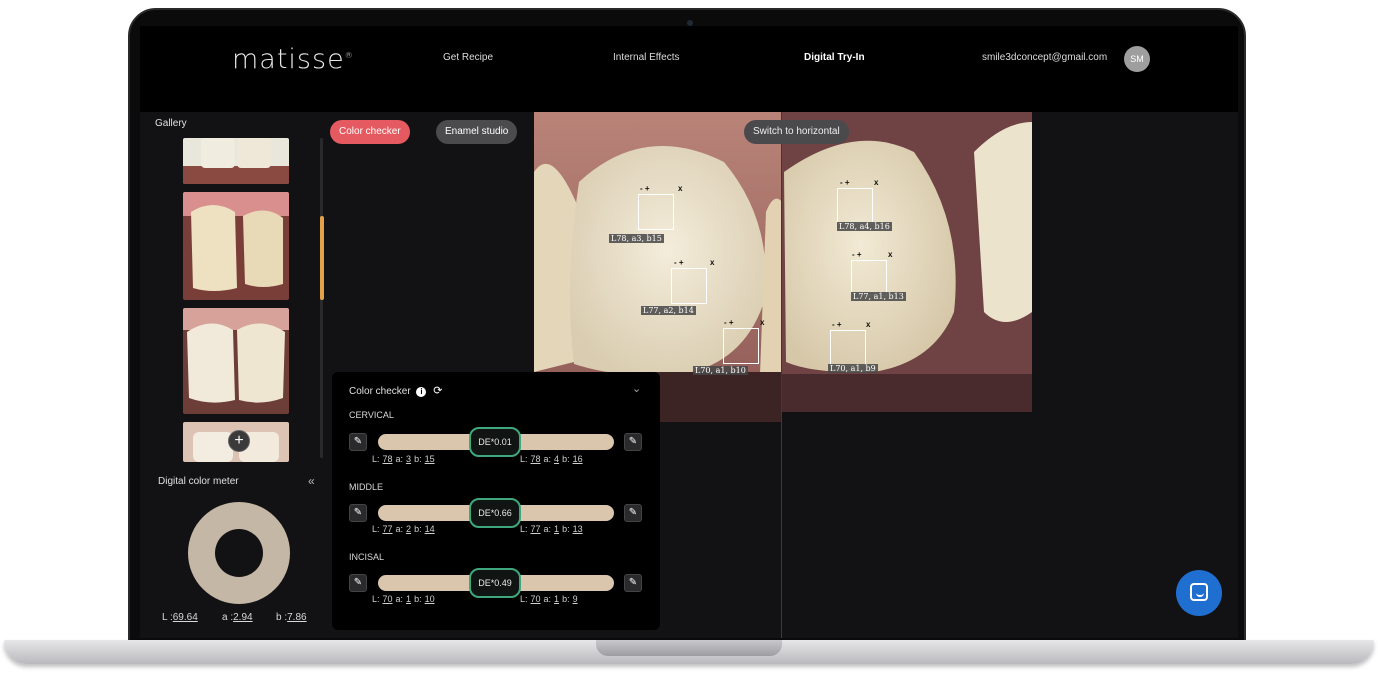 This screenshot has width=1378, height=681. I want to click on user-email: smile3dconcept@gmail.com, so click(1044, 57).